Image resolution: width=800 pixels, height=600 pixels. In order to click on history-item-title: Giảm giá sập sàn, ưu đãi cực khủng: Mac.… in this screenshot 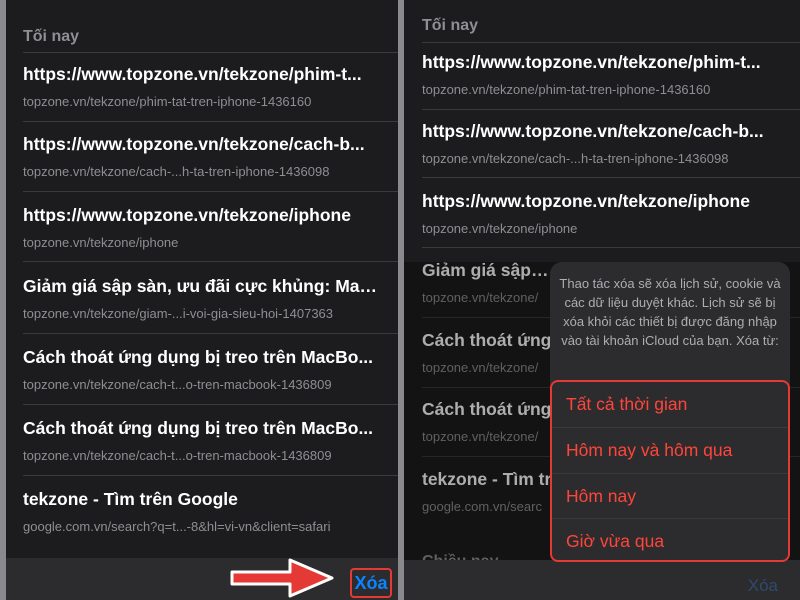, I will do `click(203, 286)`.